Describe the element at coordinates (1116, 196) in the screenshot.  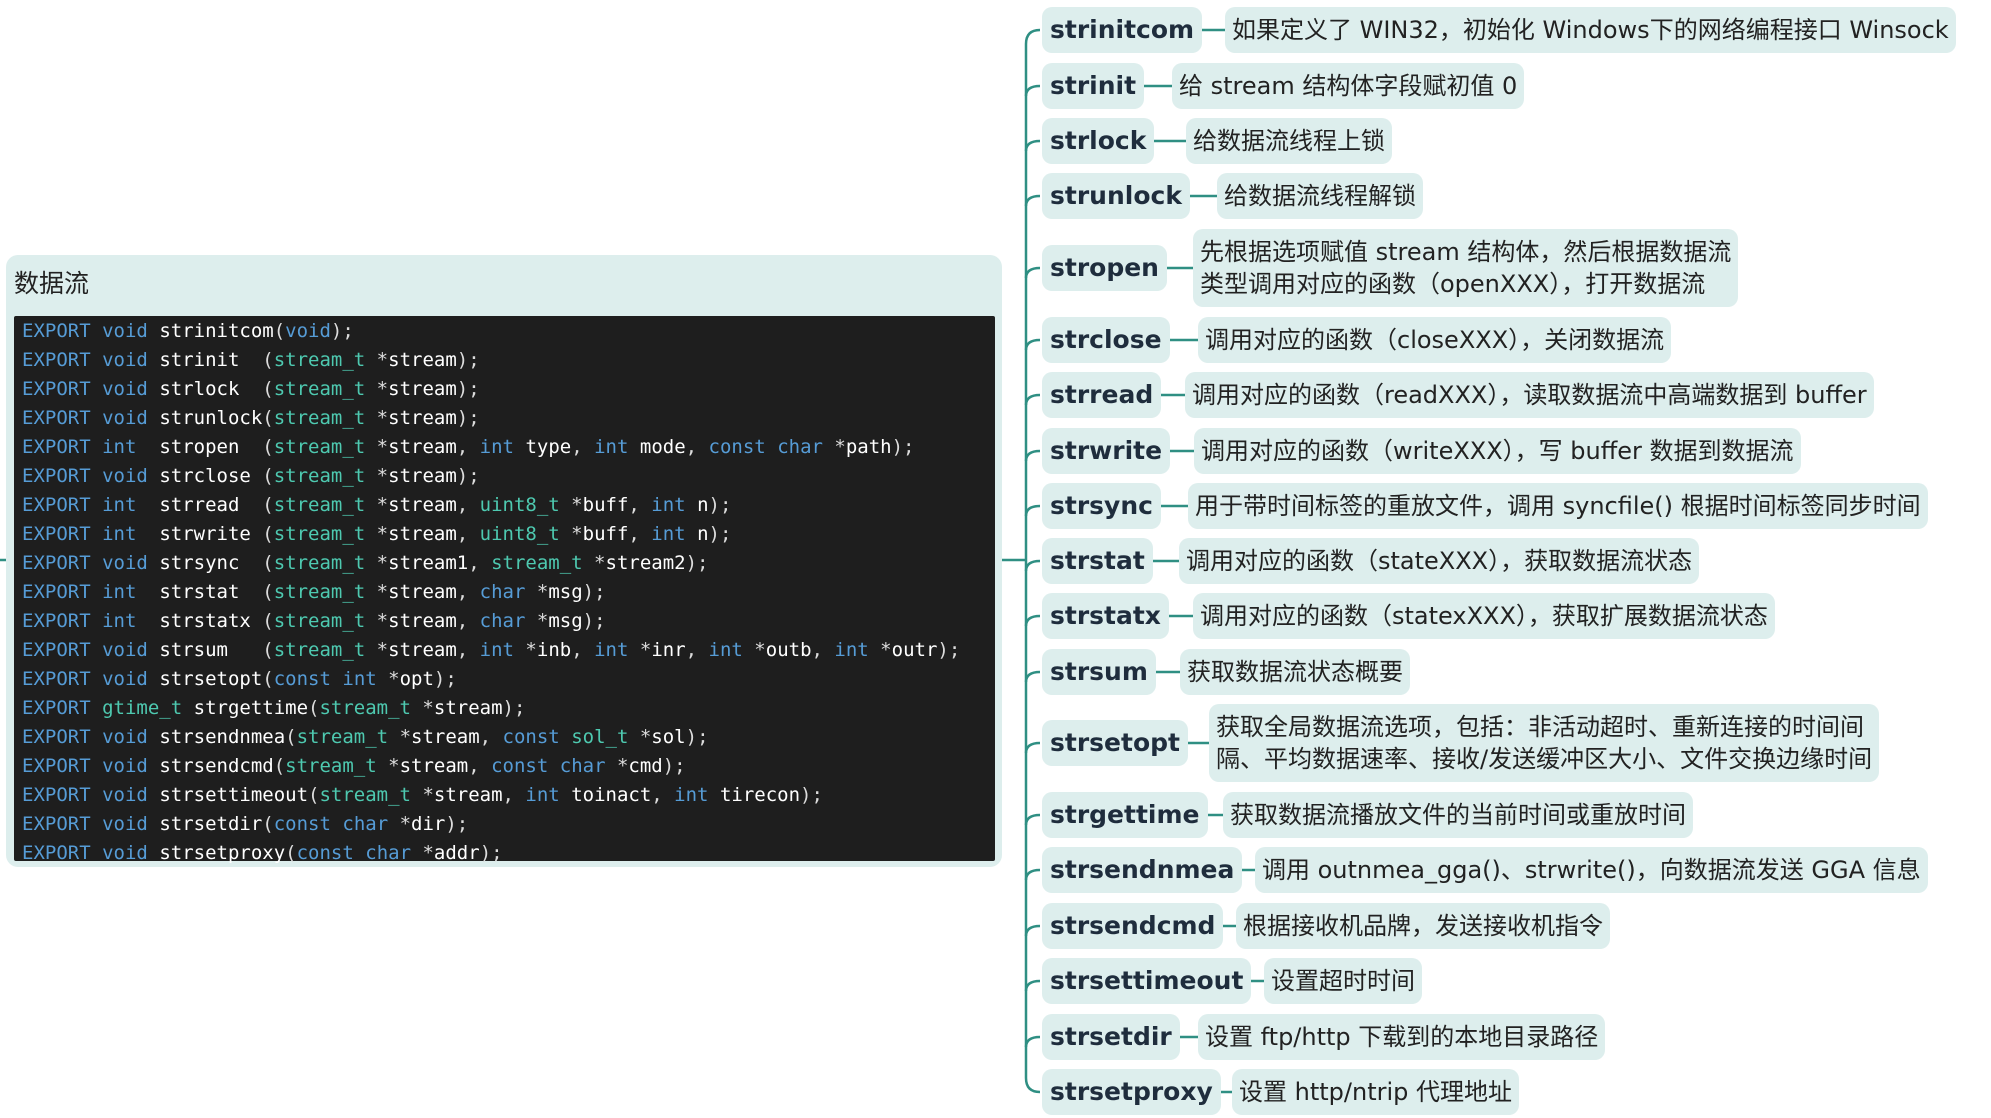
I see `node-strunlock: strunlock` at that location.